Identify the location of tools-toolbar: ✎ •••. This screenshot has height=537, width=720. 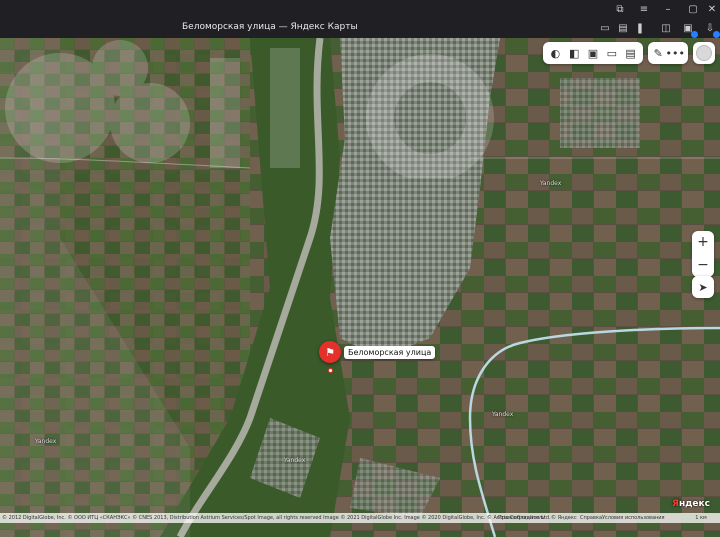
(668, 53).